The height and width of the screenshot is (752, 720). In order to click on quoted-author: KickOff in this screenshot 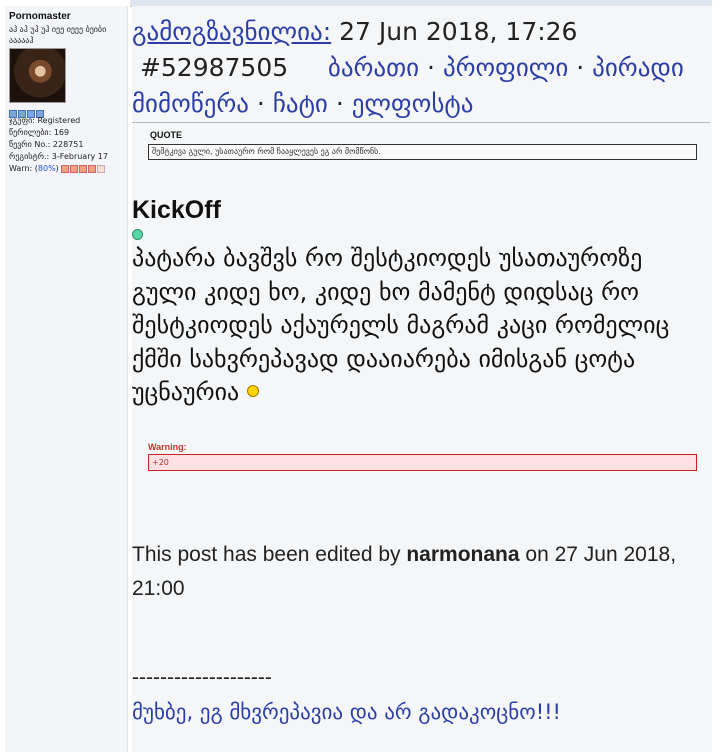, I will do `click(176, 210)`.